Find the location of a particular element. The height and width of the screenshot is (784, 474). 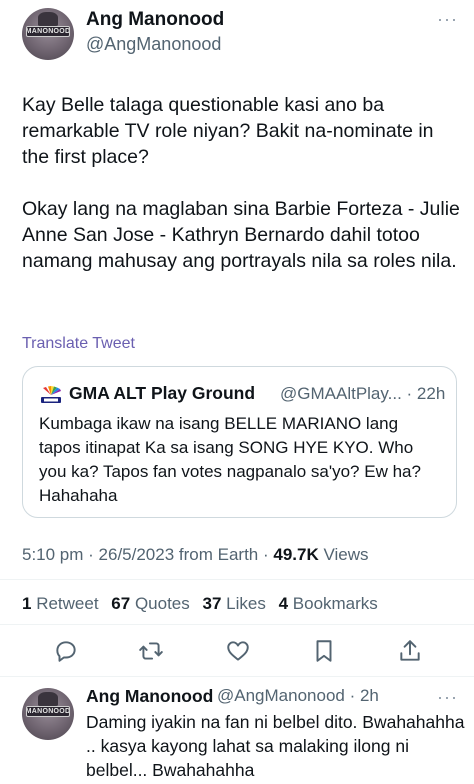

author-avatar: MANONOOD is located at coordinates (48, 34).